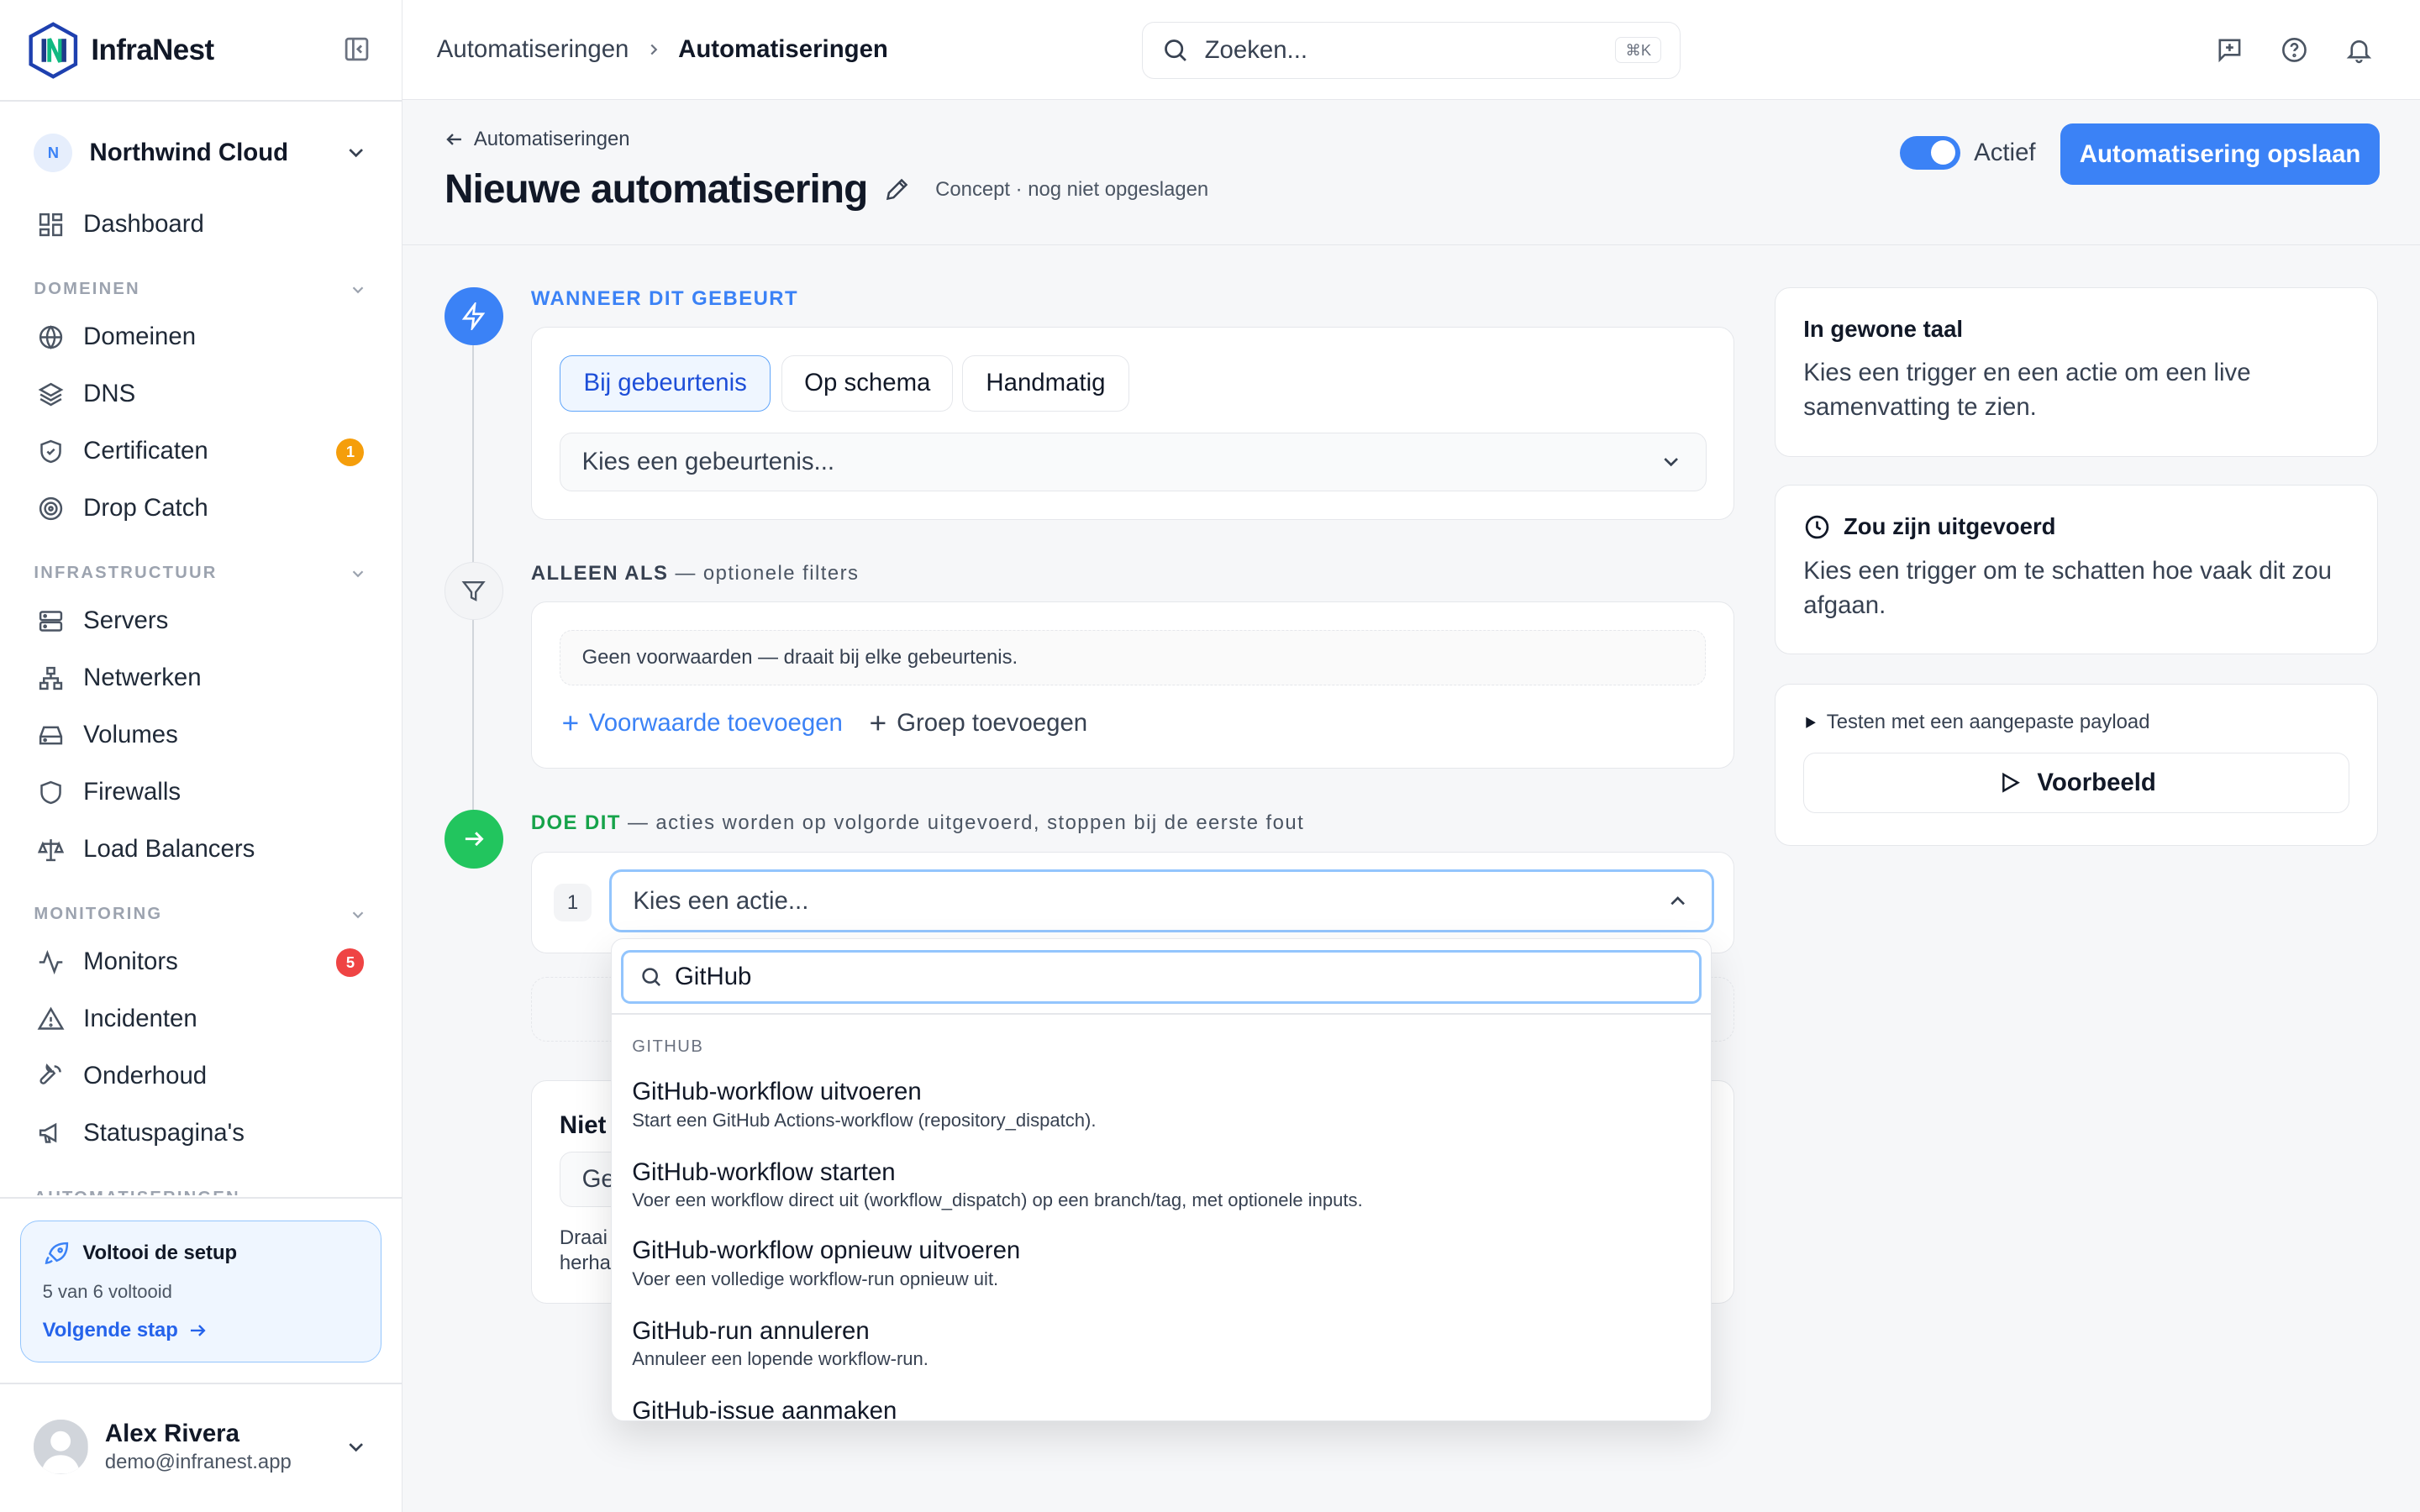 This screenshot has height=1512, width=2420. What do you see at coordinates (201, 1133) in the screenshot?
I see `sidebar-item-statuspaginas: Statuspagina's` at bounding box center [201, 1133].